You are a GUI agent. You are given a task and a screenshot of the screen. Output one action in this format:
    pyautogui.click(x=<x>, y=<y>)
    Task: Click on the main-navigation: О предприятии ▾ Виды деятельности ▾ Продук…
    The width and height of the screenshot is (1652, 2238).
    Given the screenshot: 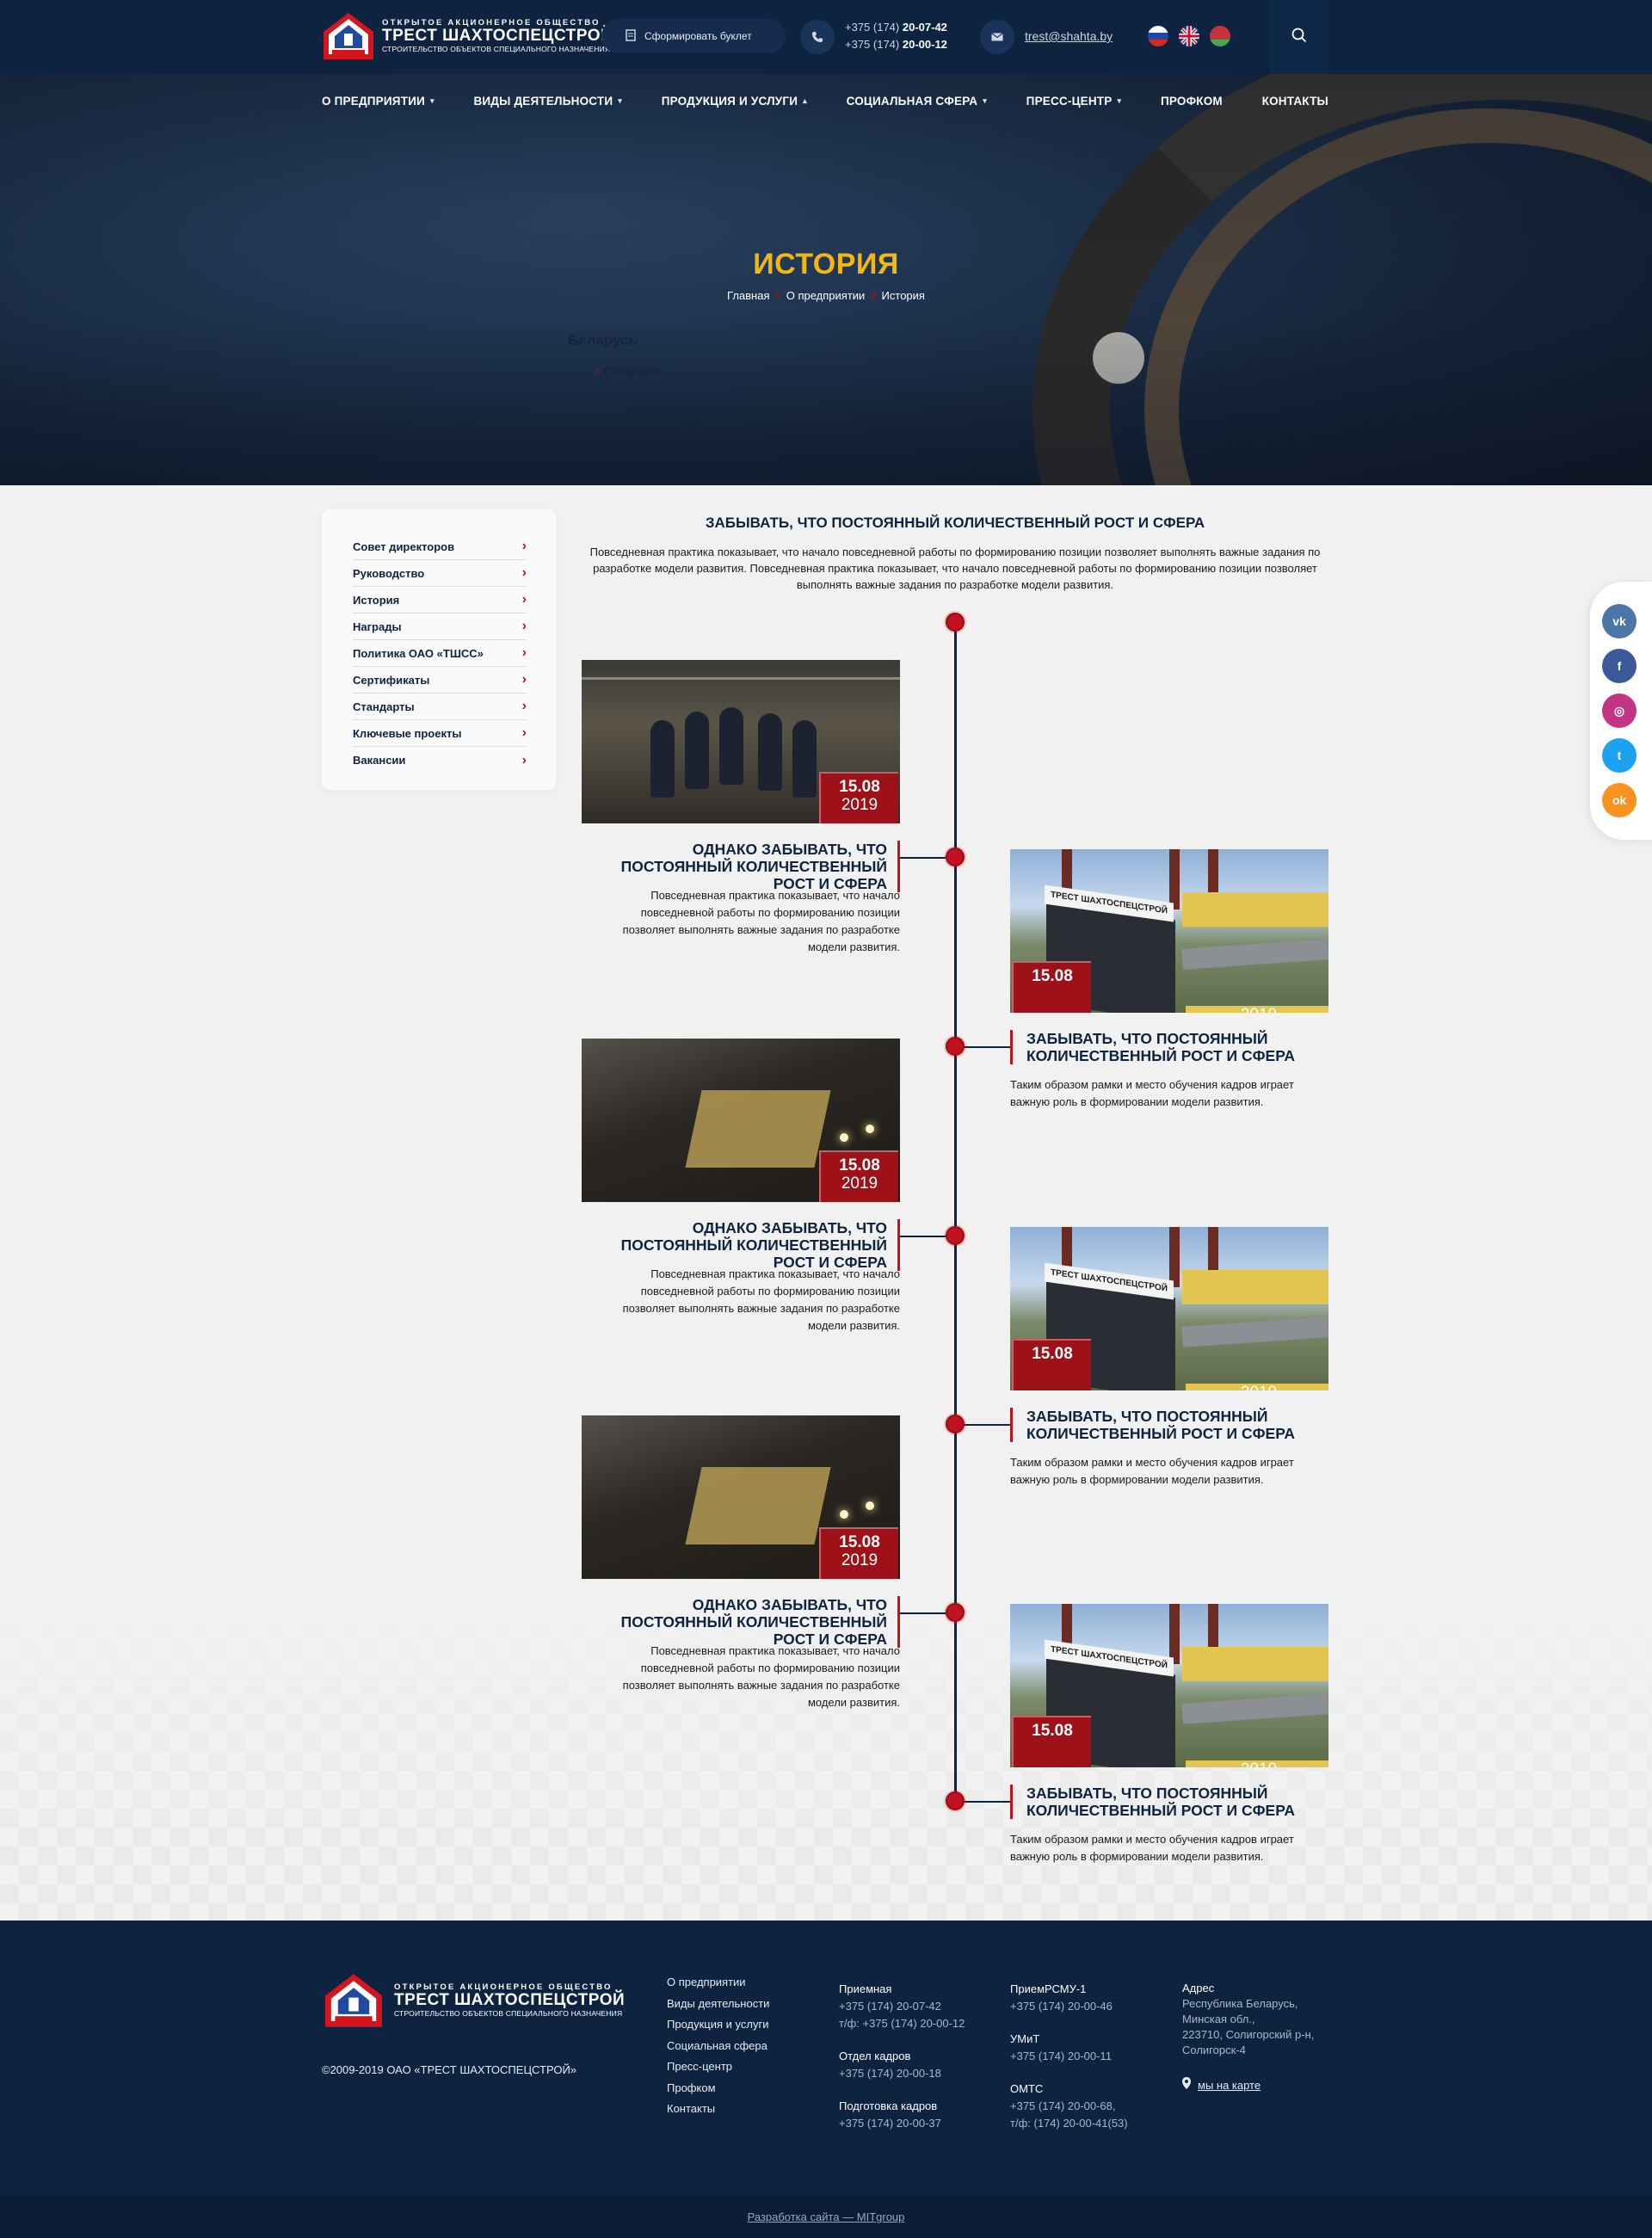 What is the action you would take?
    pyautogui.click(x=825, y=102)
    